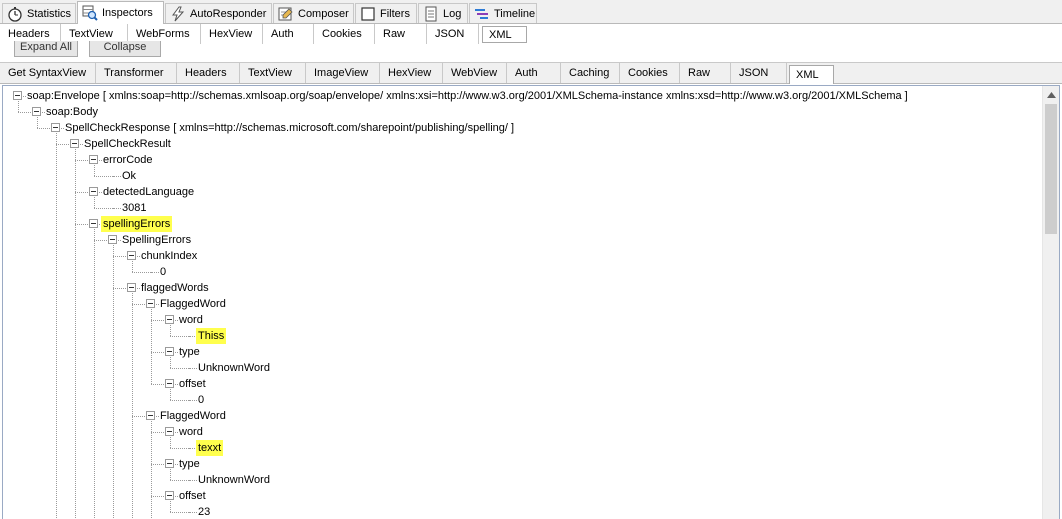  I want to click on tree-node-label: chunkIndex, so click(169, 256).